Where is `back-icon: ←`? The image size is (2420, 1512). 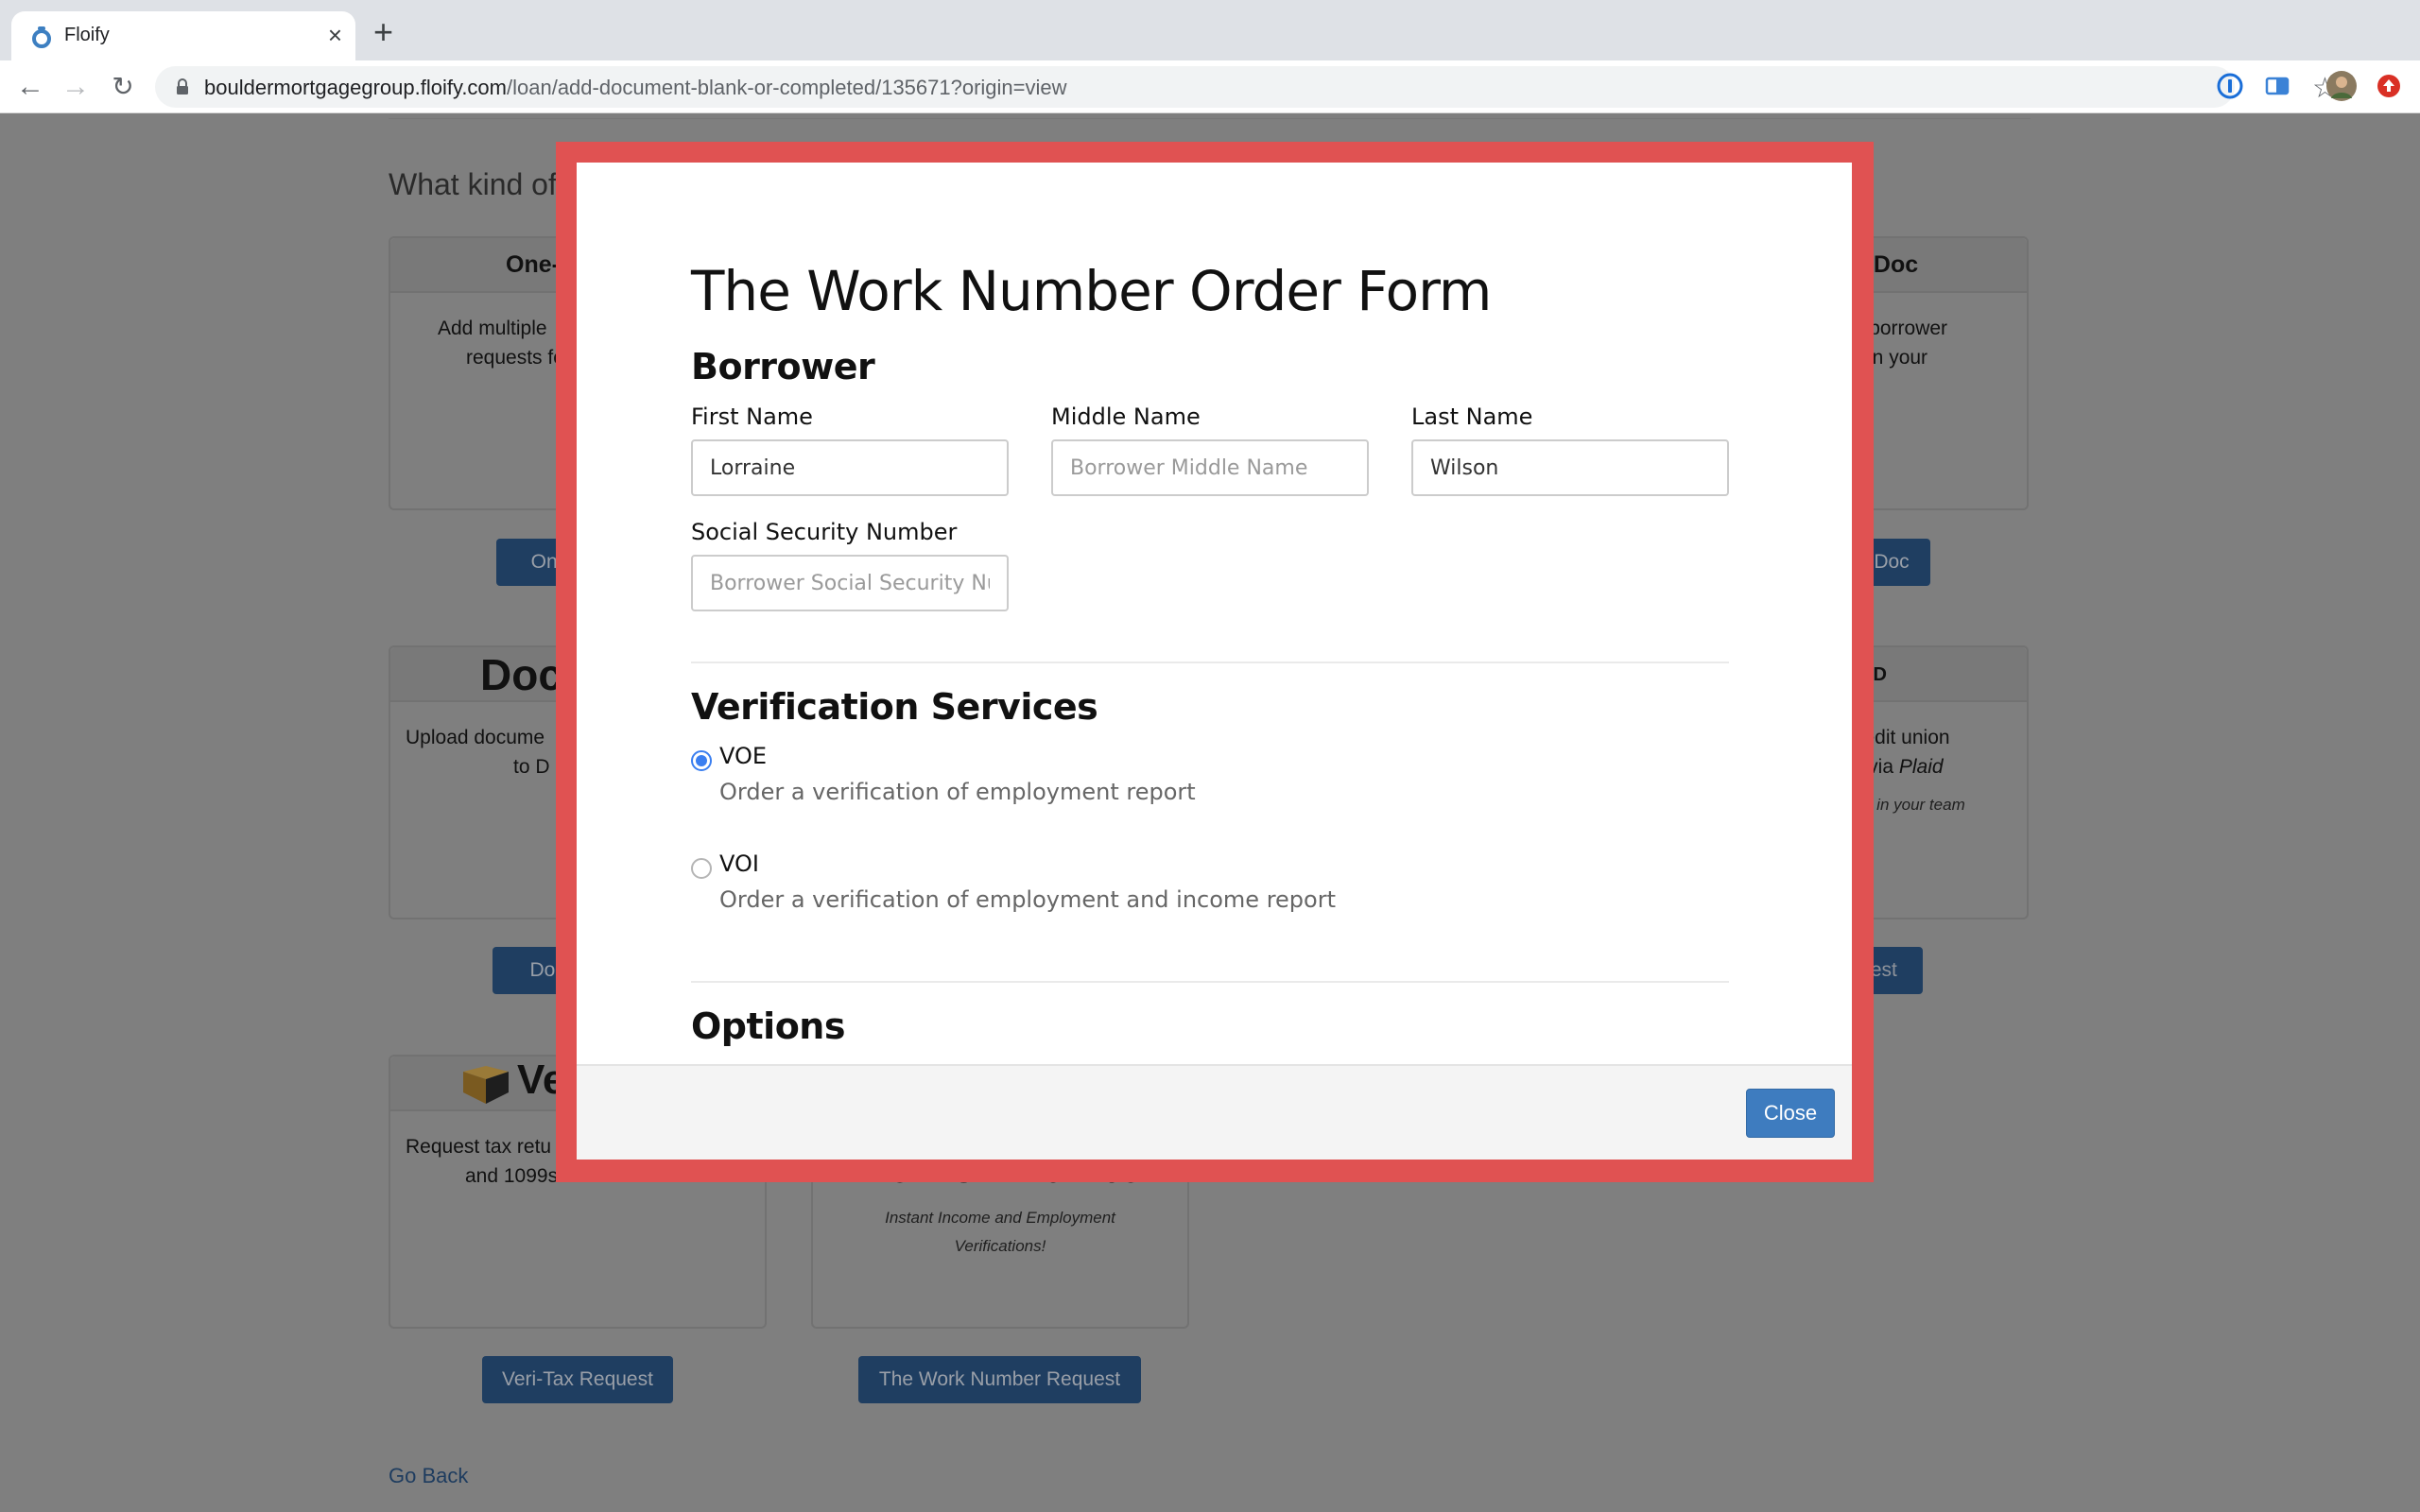
back-icon: ← is located at coordinates (30, 87).